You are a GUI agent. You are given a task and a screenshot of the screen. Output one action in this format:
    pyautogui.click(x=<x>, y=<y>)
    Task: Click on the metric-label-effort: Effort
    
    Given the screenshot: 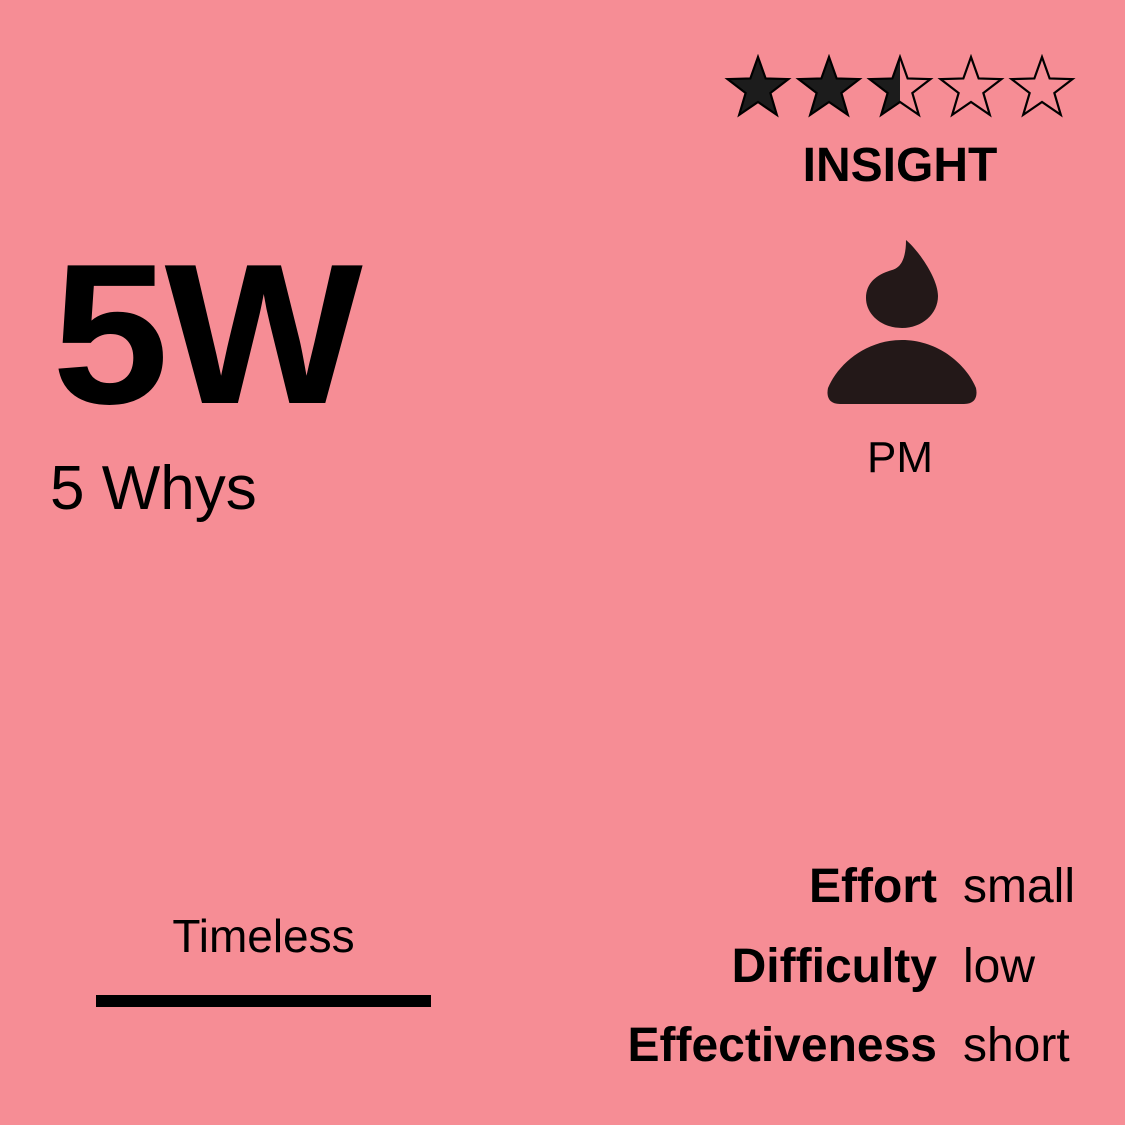 What is the action you would take?
    pyautogui.click(x=873, y=886)
    